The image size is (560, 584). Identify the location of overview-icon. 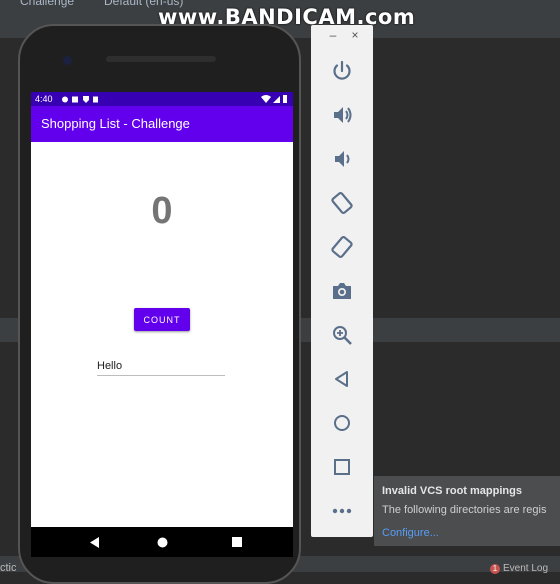
(342, 467).